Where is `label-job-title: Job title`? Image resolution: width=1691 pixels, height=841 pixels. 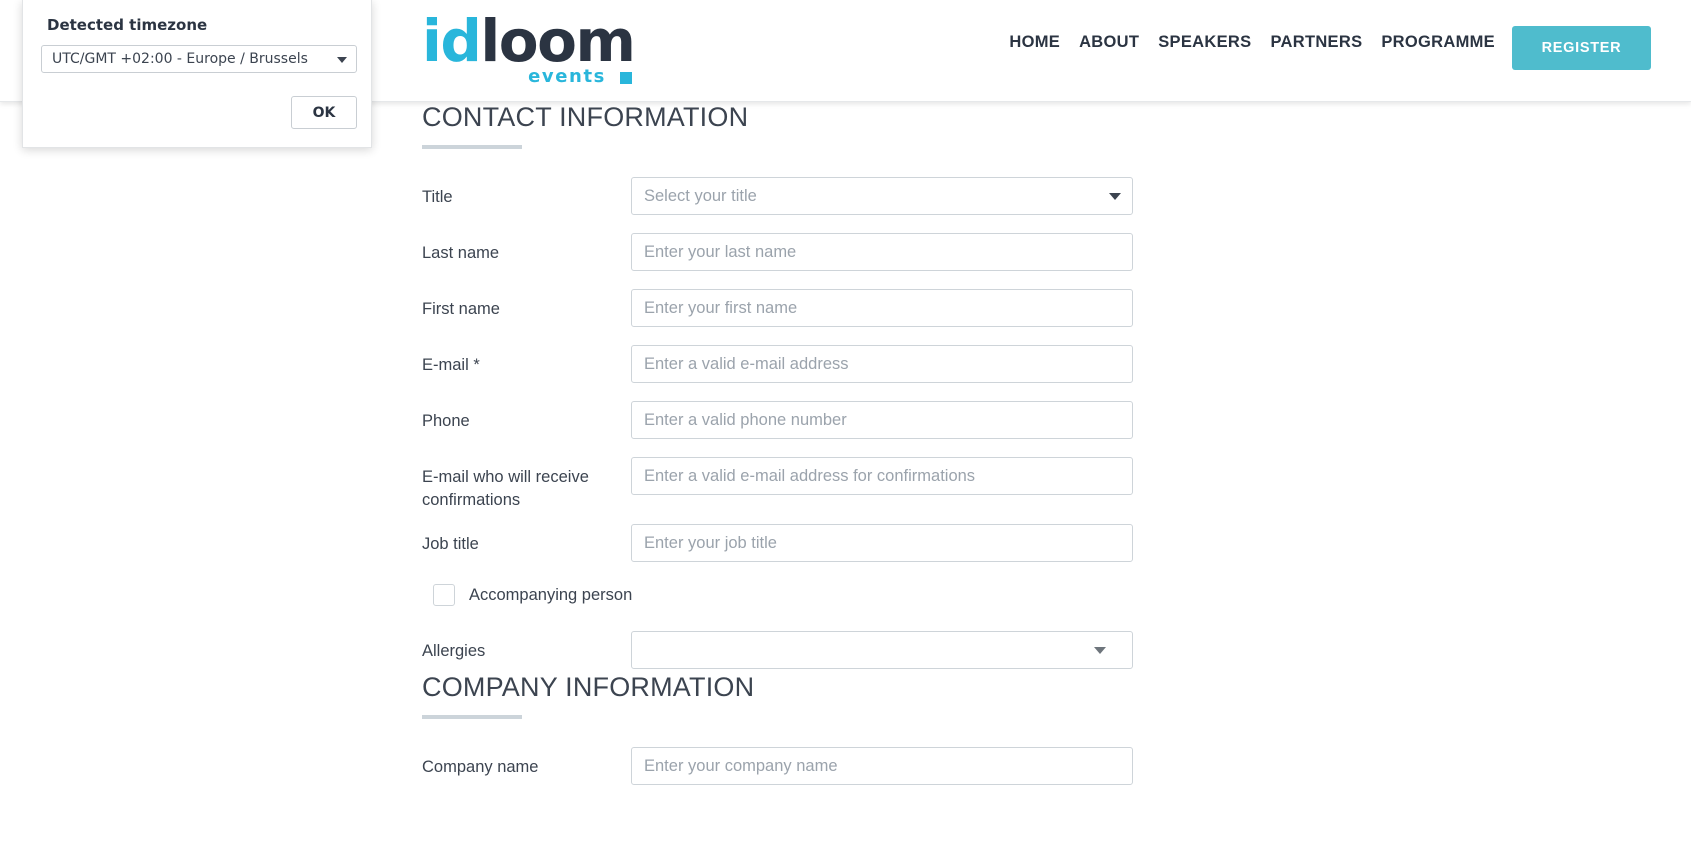 label-job-title: Job title is located at coordinates (450, 544).